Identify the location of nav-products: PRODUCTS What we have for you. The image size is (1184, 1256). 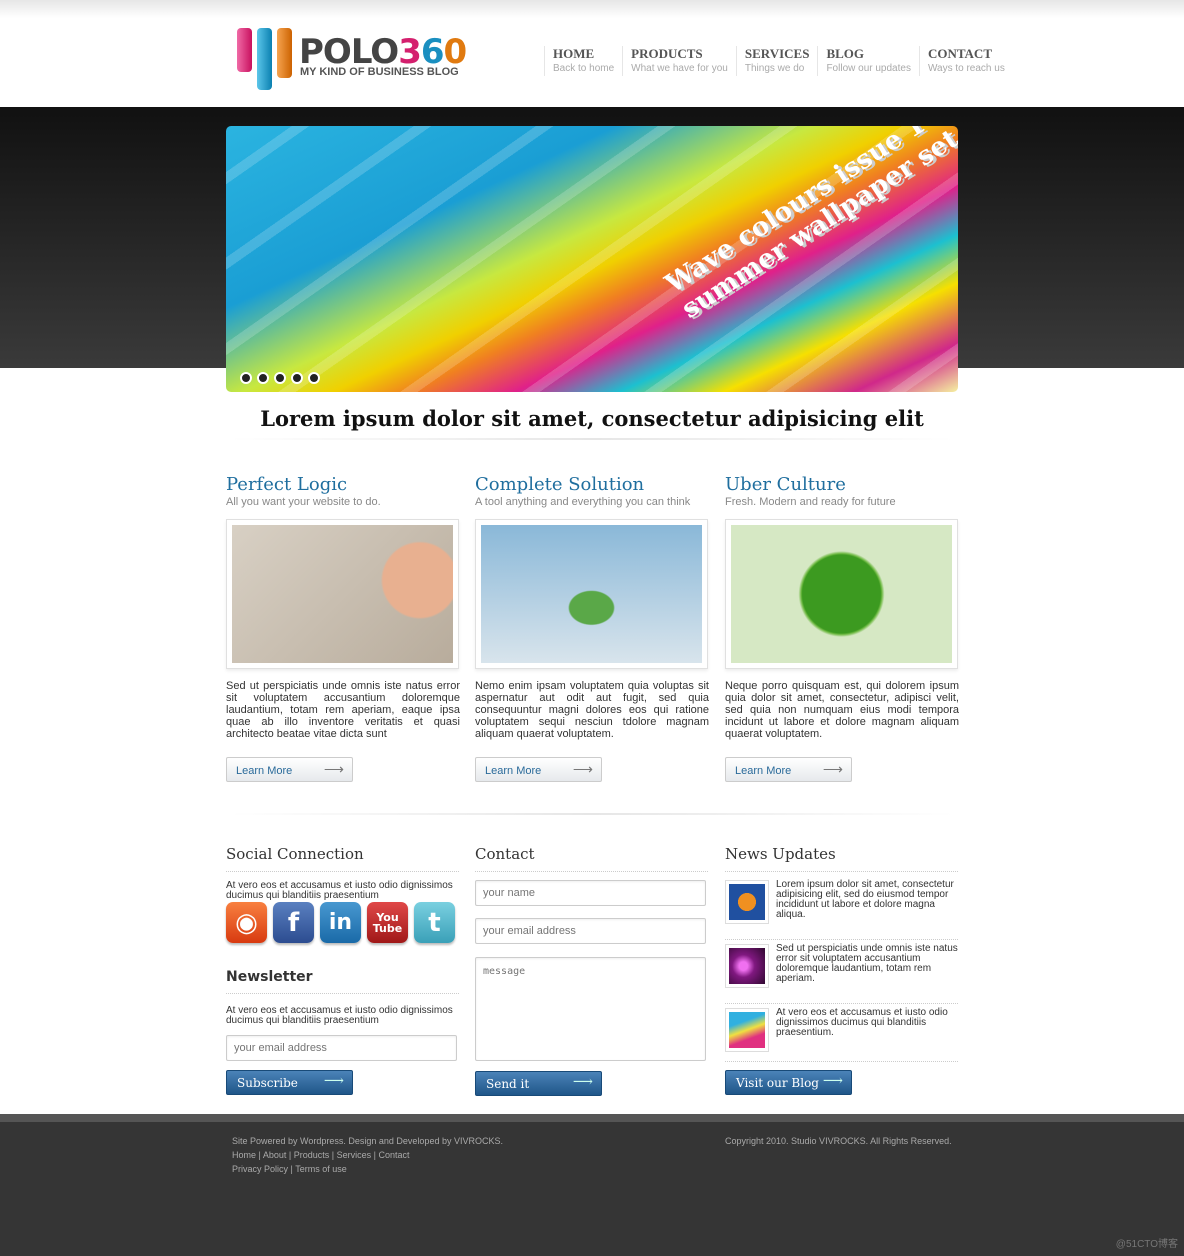
(679, 61).